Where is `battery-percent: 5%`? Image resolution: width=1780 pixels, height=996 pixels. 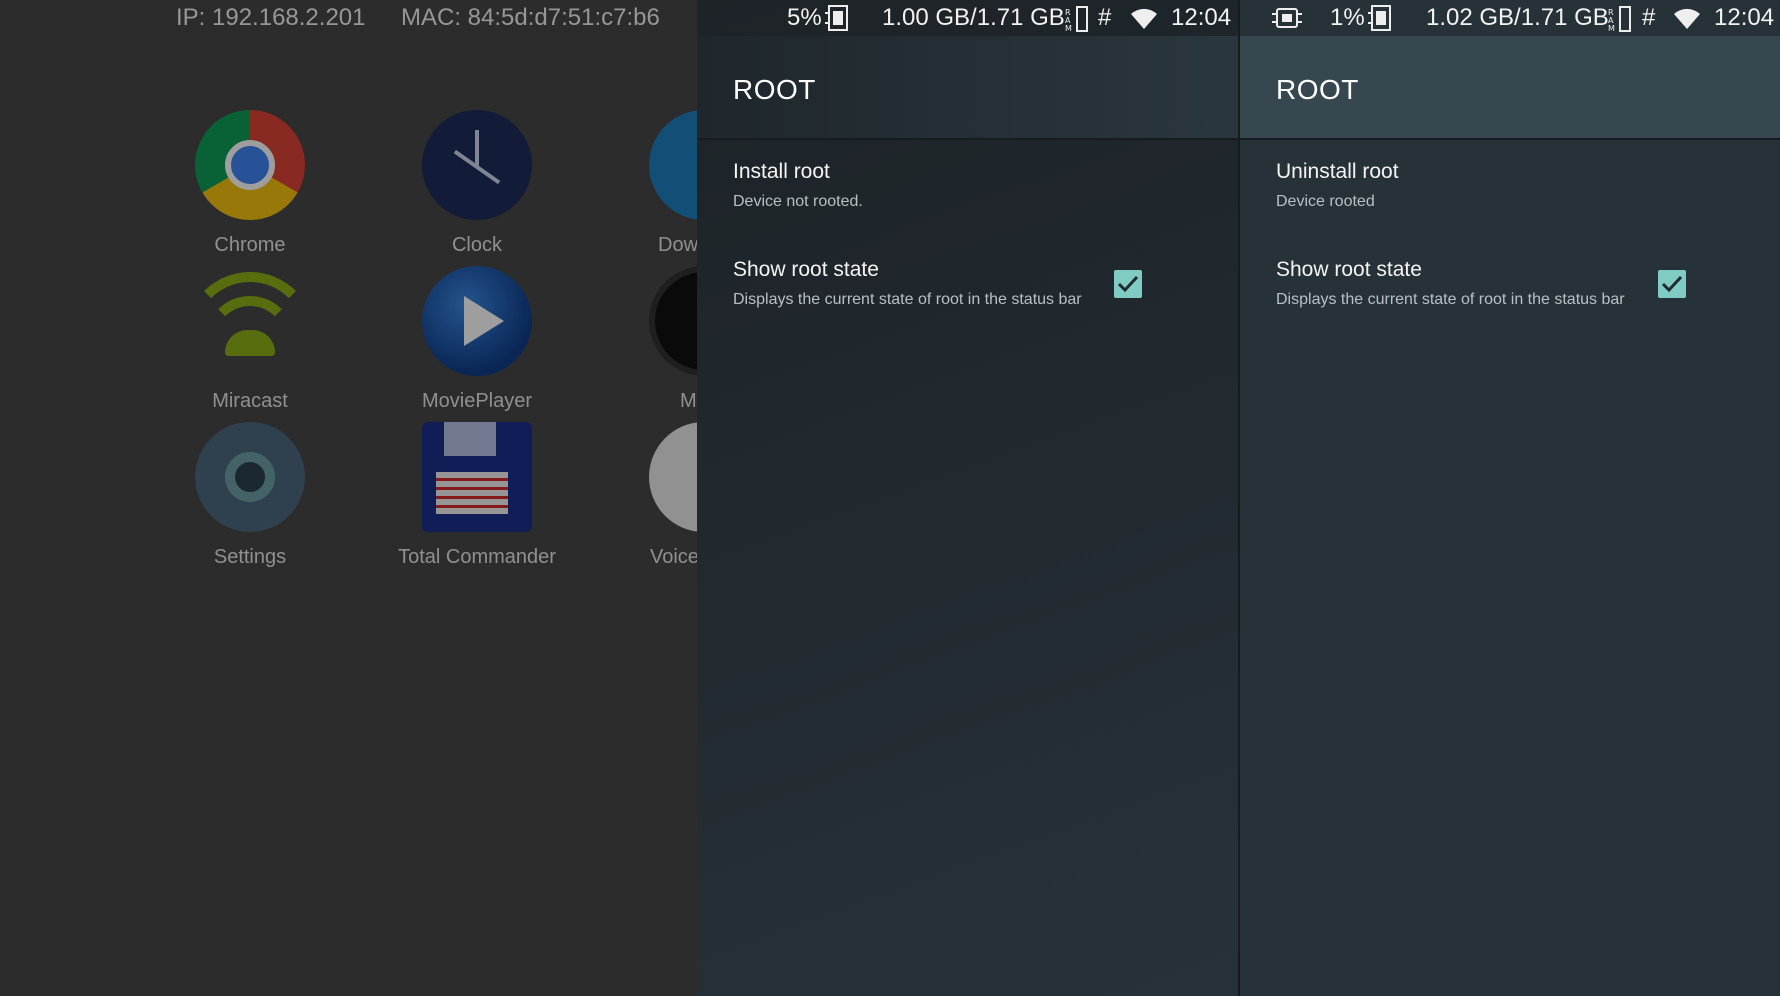 battery-percent: 5% is located at coordinates (804, 17).